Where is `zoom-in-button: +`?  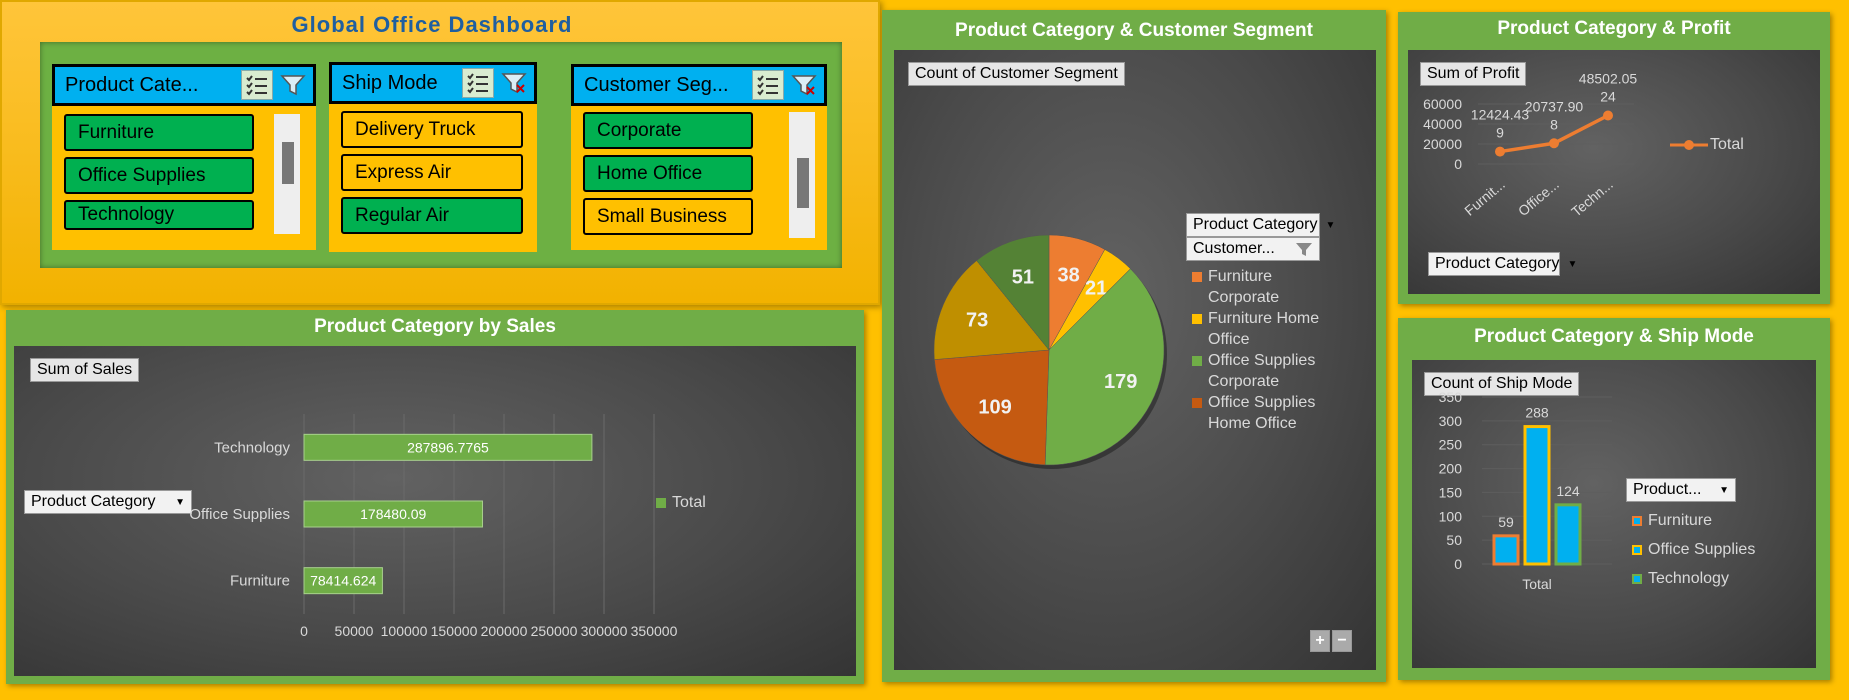
zoom-in-button: + is located at coordinates (1320, 641).